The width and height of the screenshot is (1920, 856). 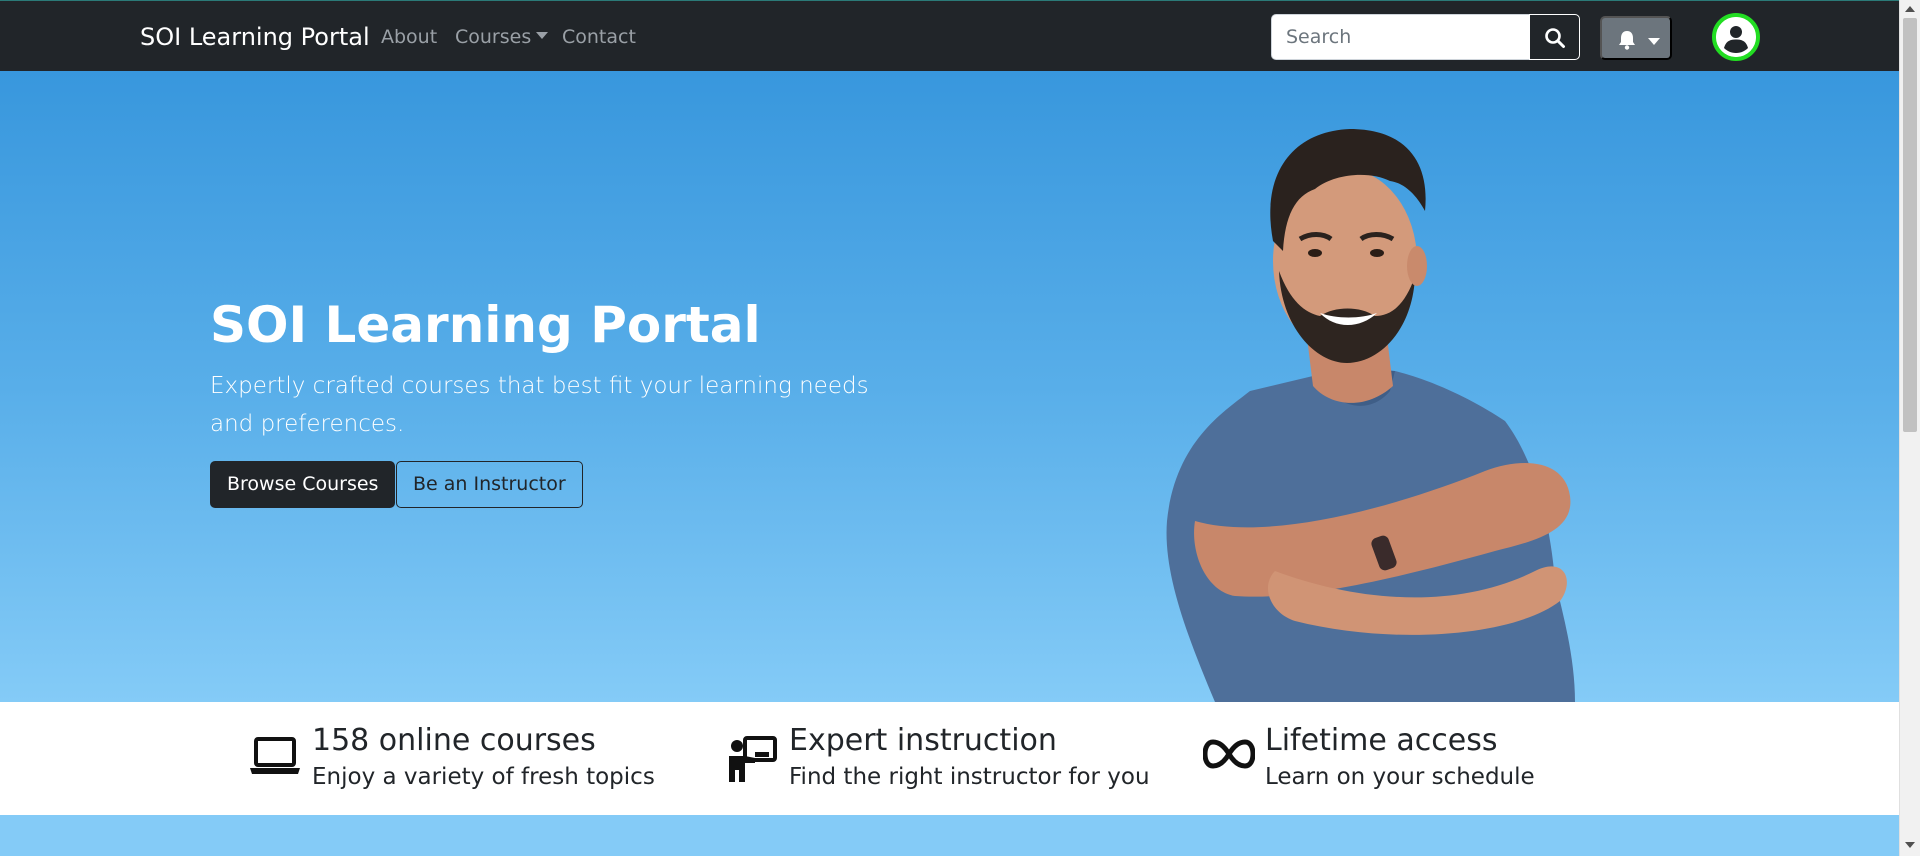 I want to click on search-icon, so click(x=1555, y=38).